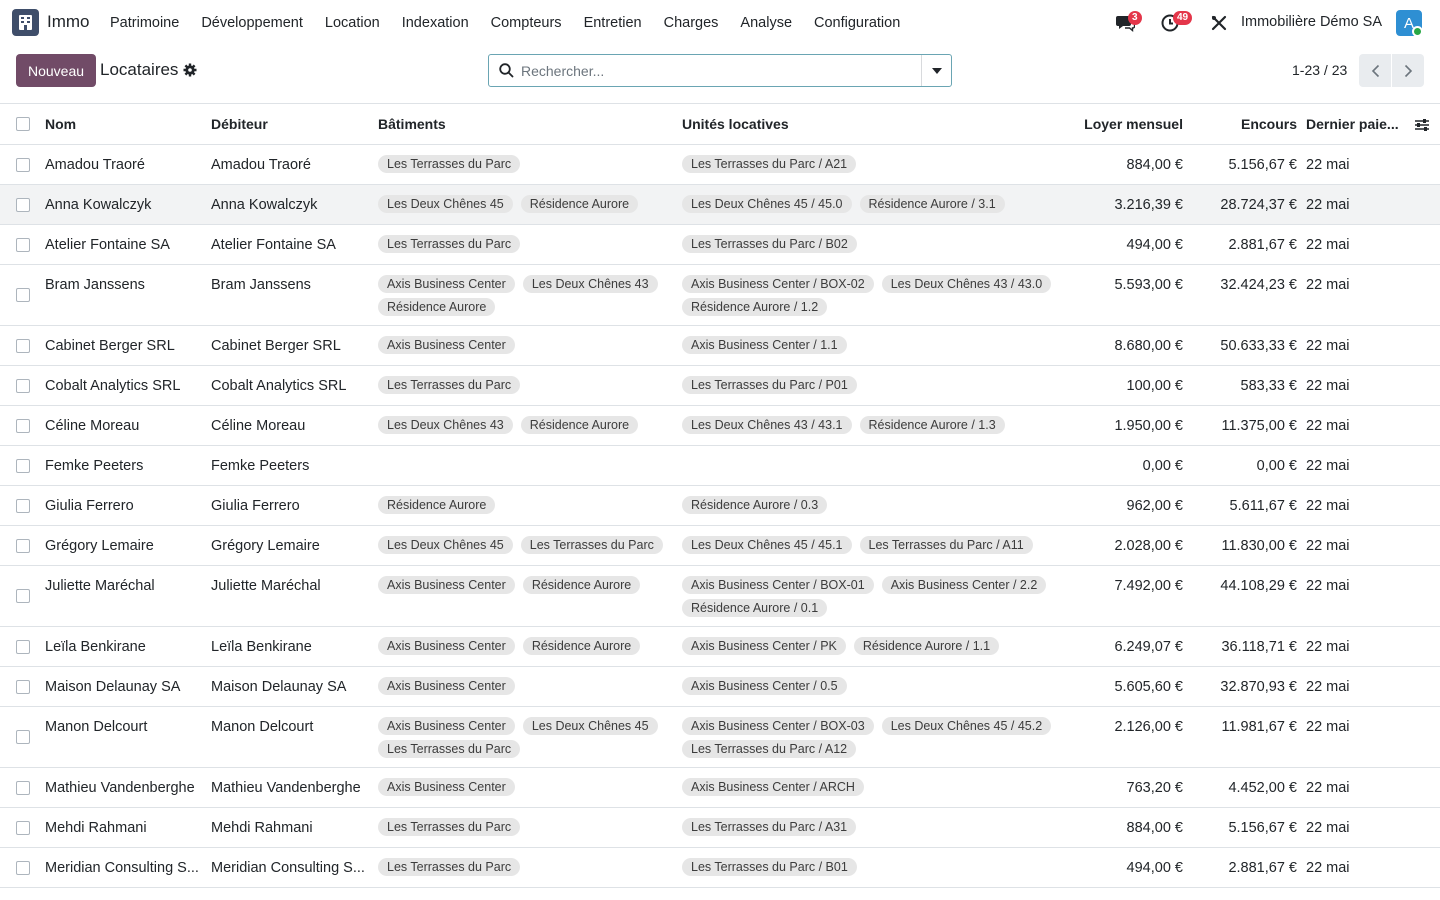  What do you see at coordinates (56, 70) in the screenshot?
I see `new-button: Nouveau` at bounding box center [56, 70].